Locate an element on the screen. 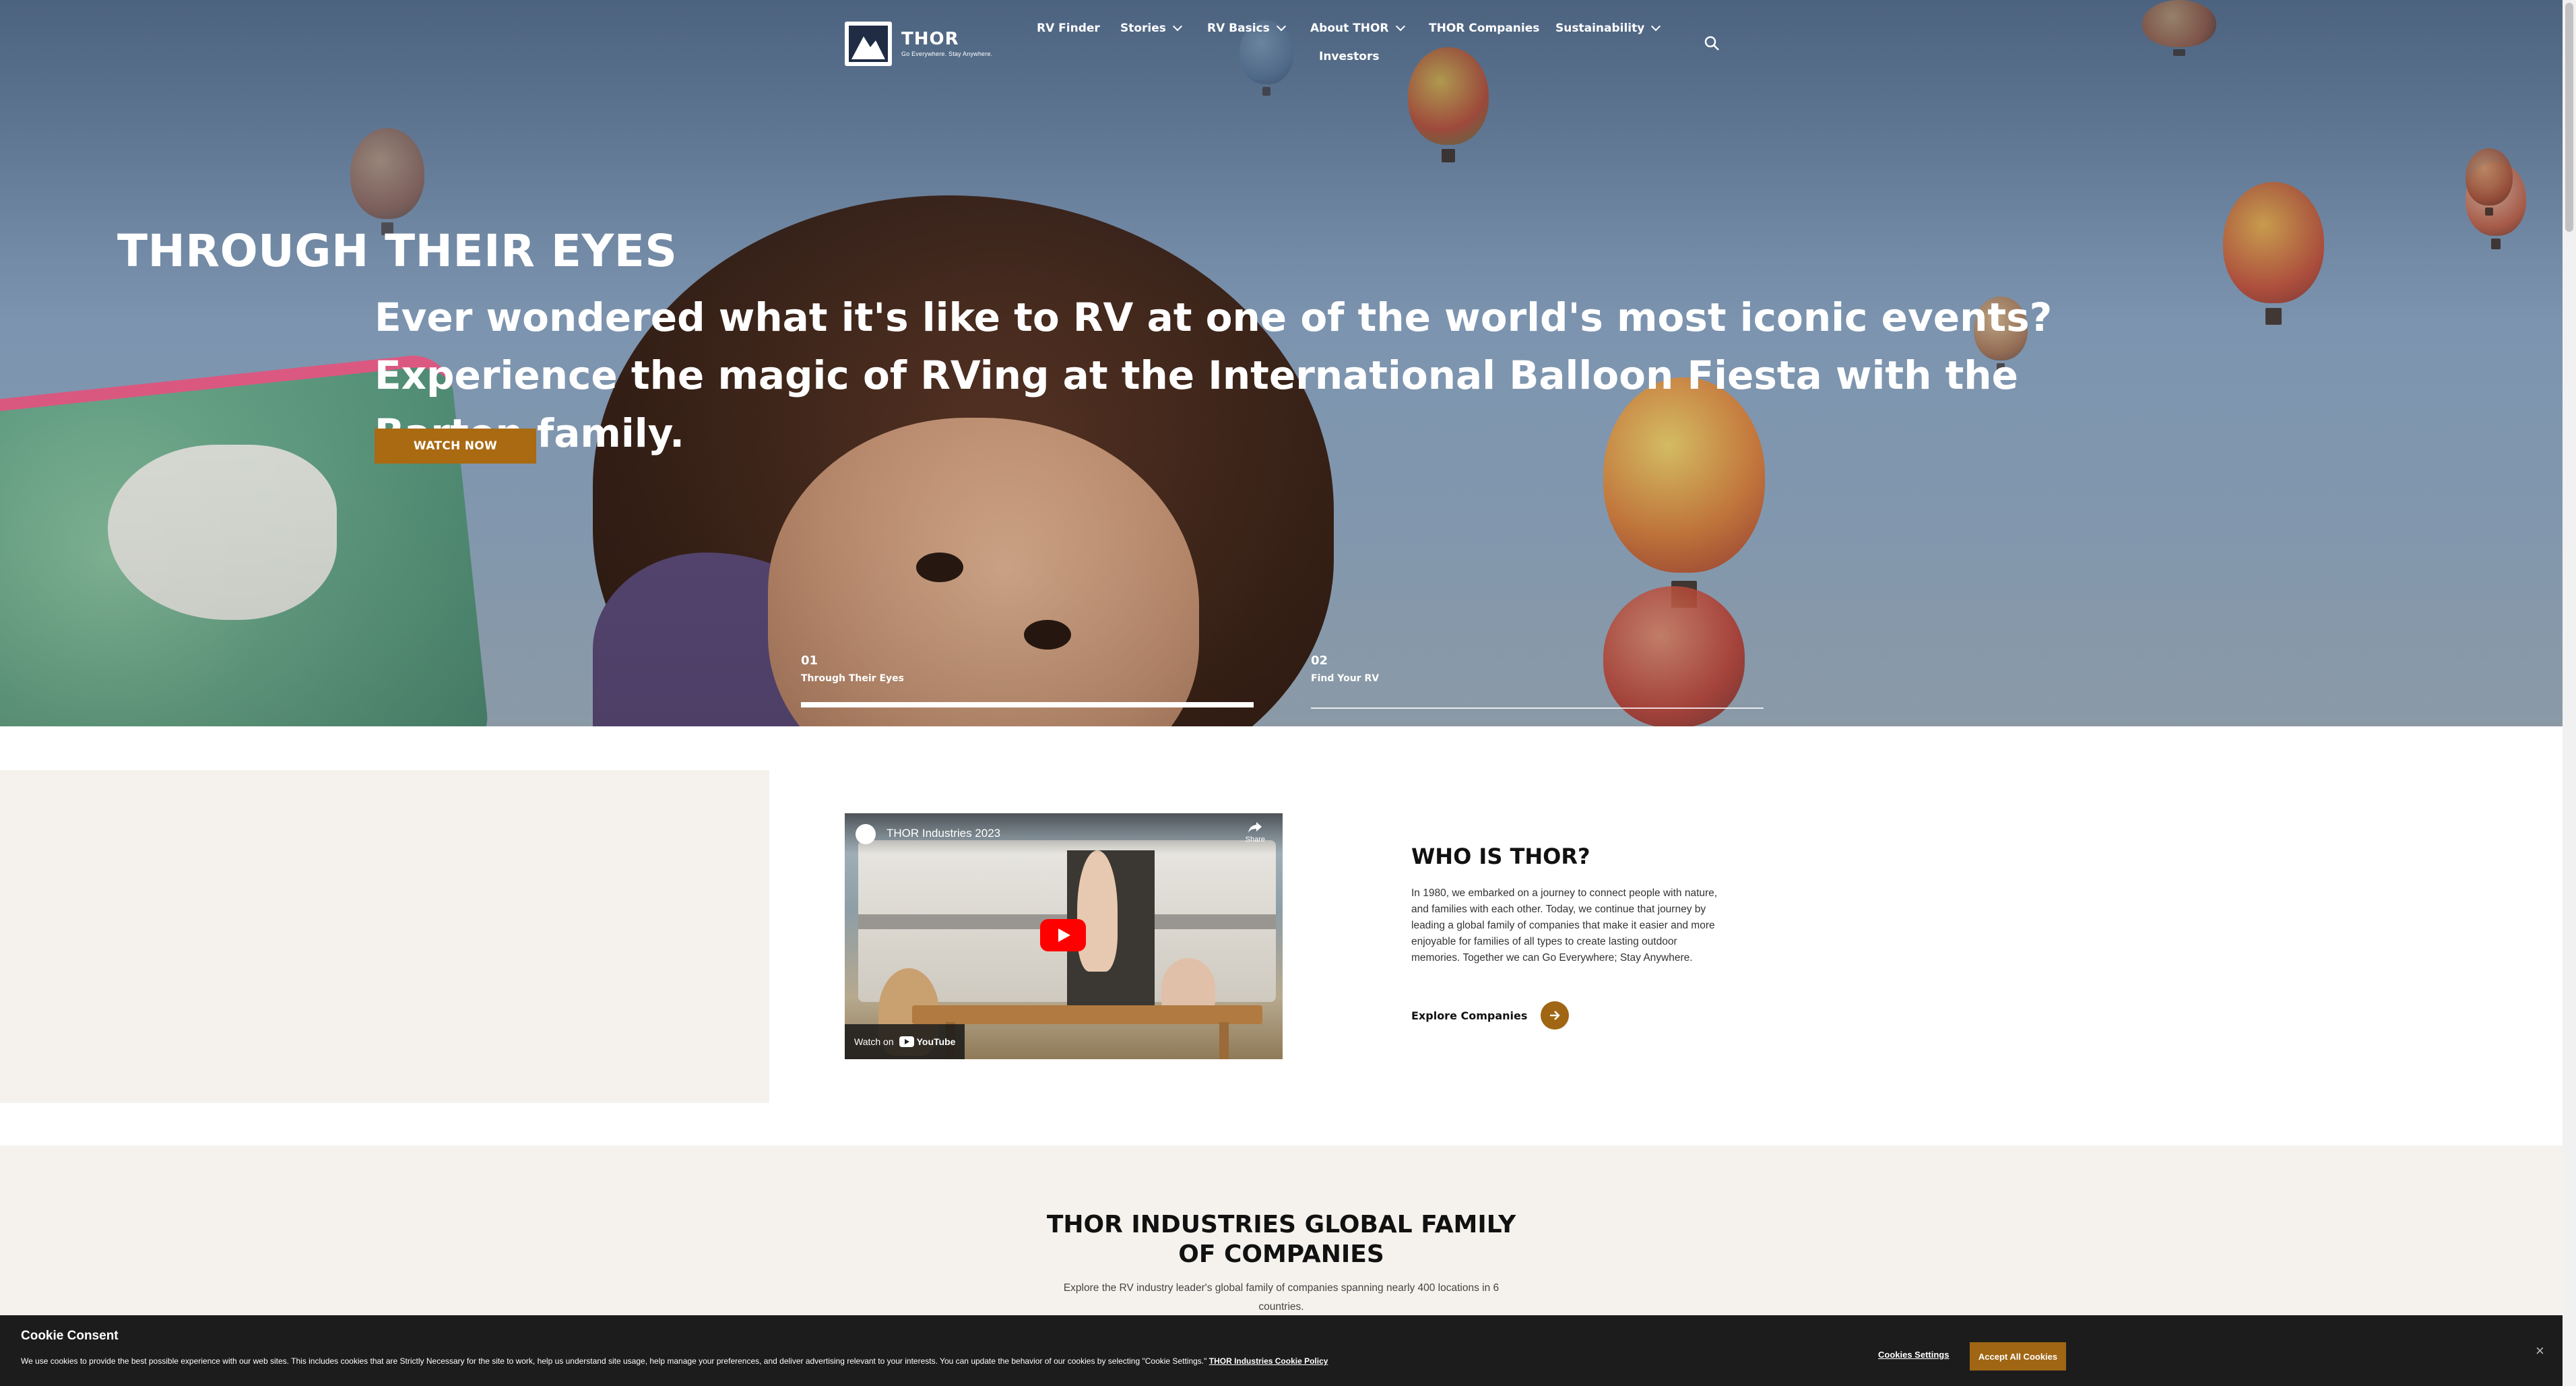 This screenshot has width=2576, height=1386. close-icon: × is located at coordinates (2540, 1351).